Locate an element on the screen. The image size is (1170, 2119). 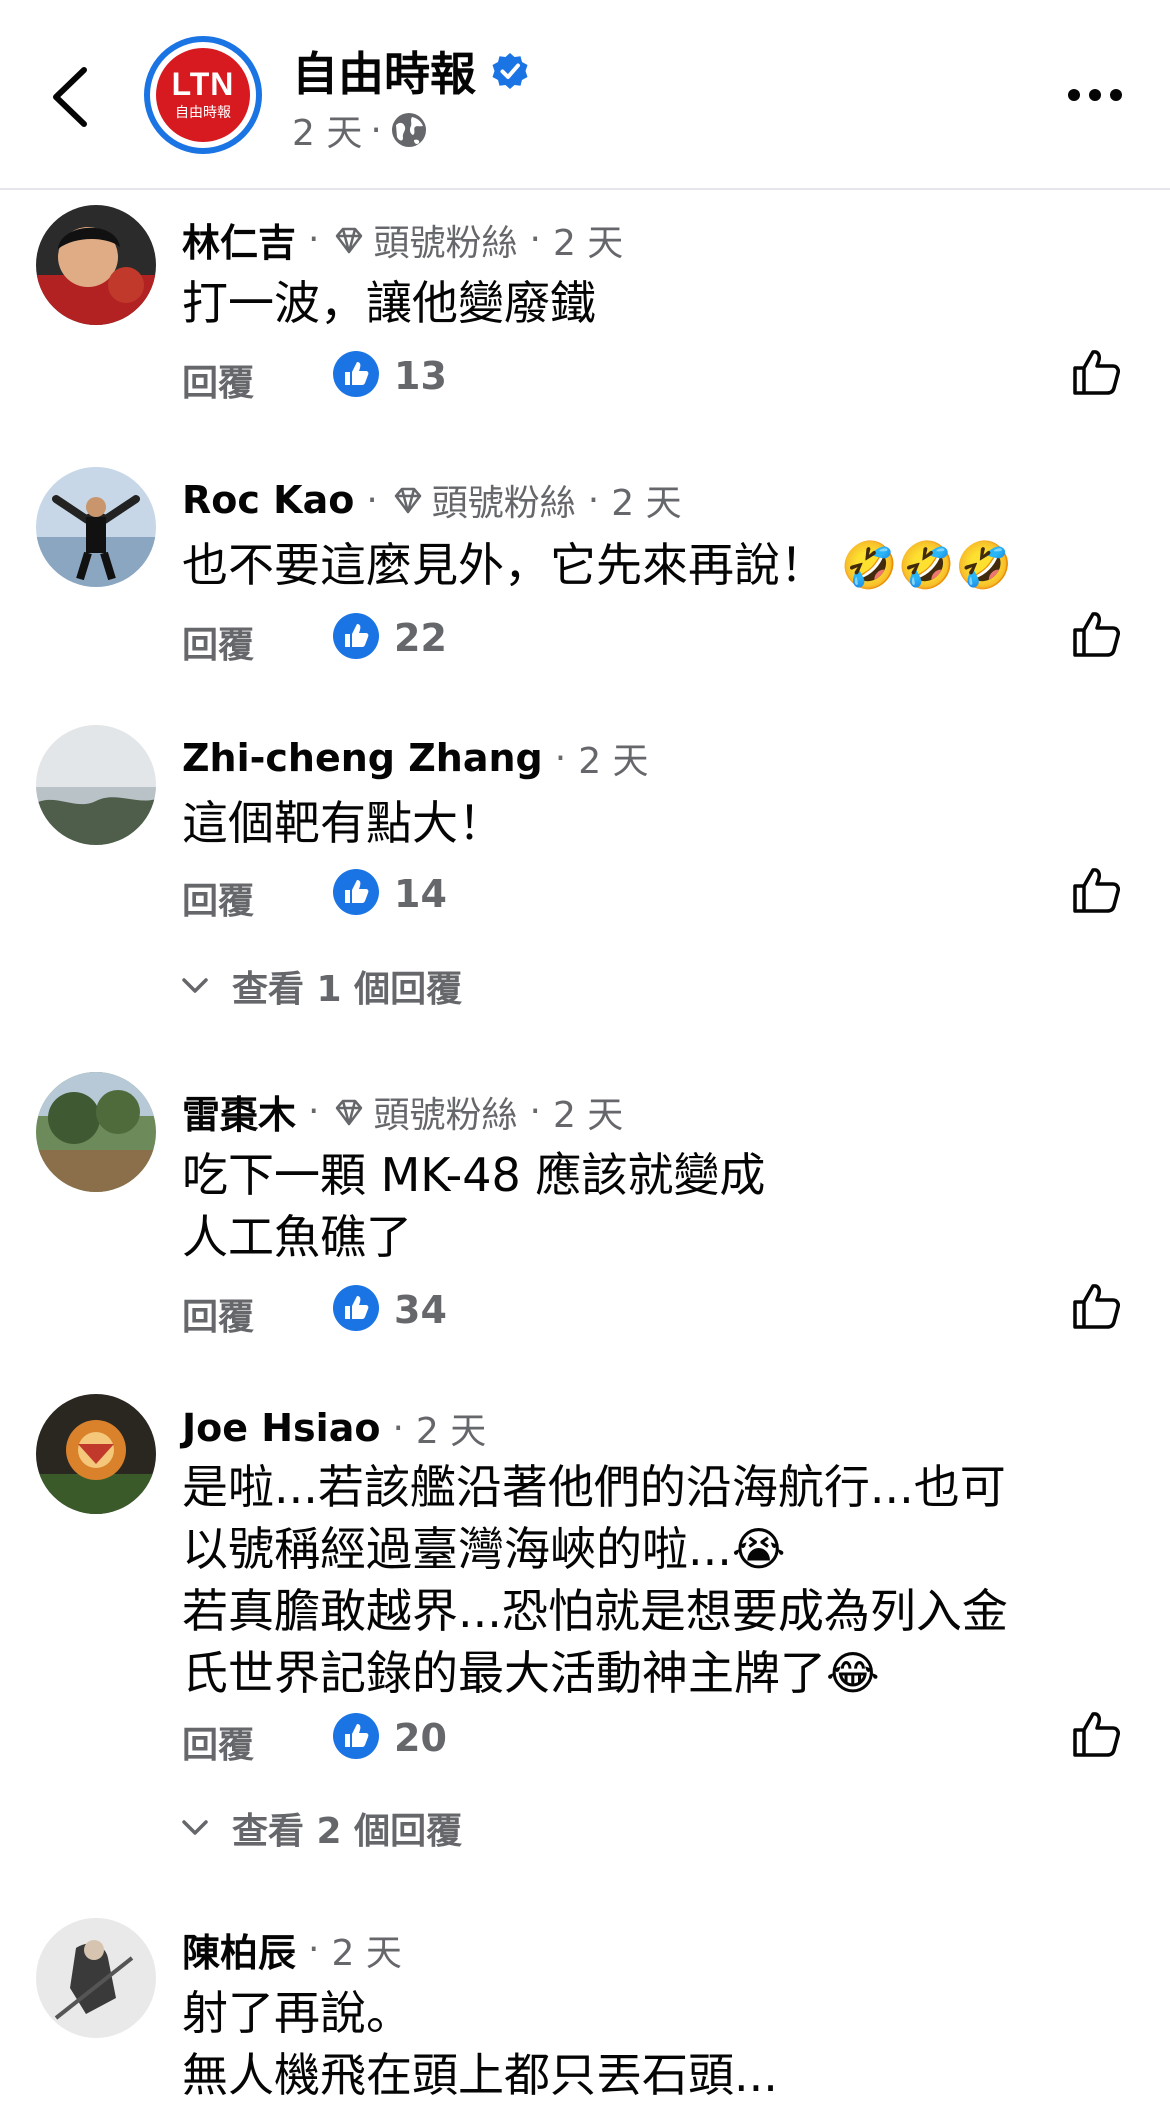
comment-header: Joe Hsiao · 2 天 is located at coordinates (334, 1428).